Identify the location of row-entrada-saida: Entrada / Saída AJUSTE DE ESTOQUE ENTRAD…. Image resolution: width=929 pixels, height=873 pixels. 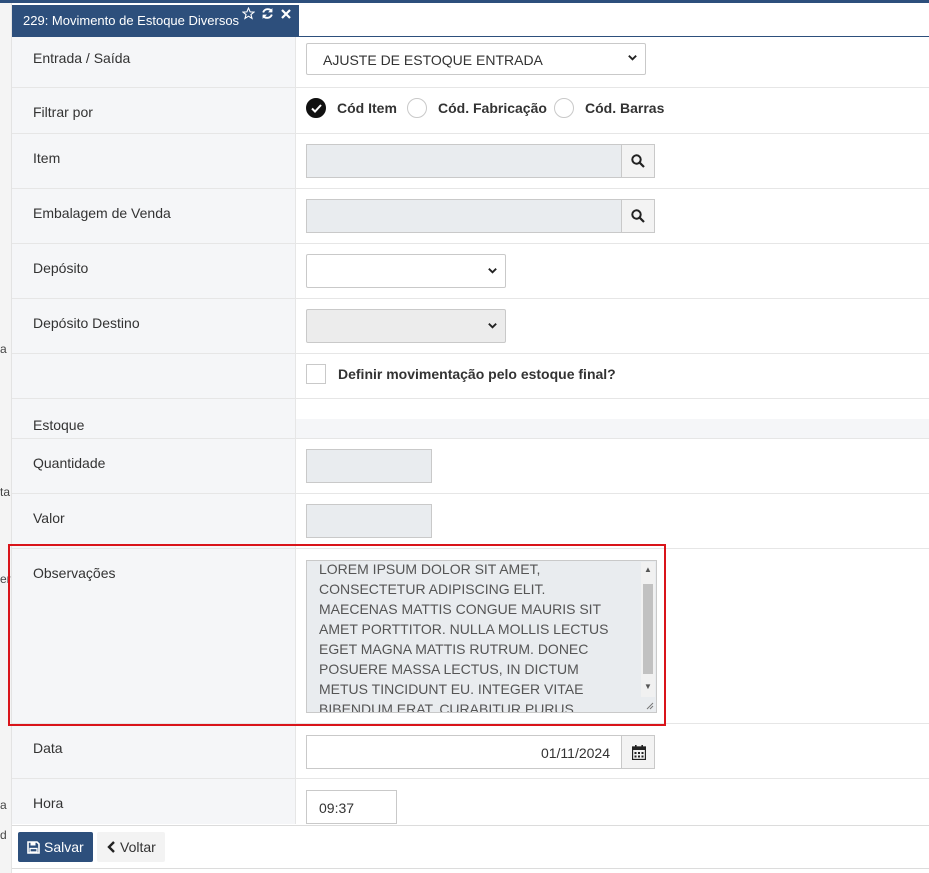
(470, 62).